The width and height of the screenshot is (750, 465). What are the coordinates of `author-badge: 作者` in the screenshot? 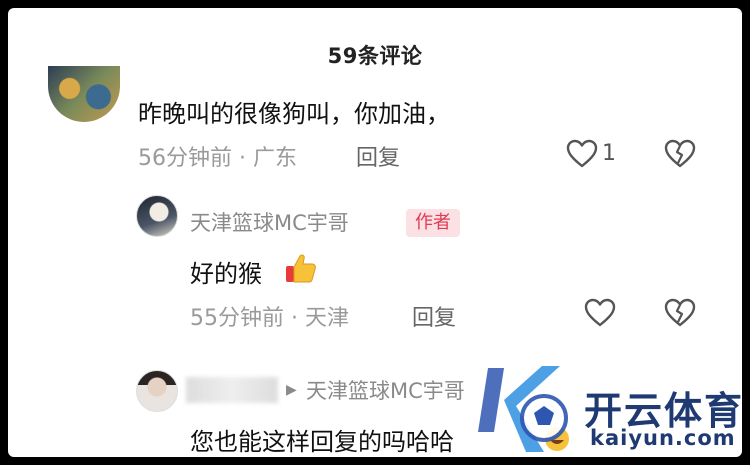 It's located at (433, 223).